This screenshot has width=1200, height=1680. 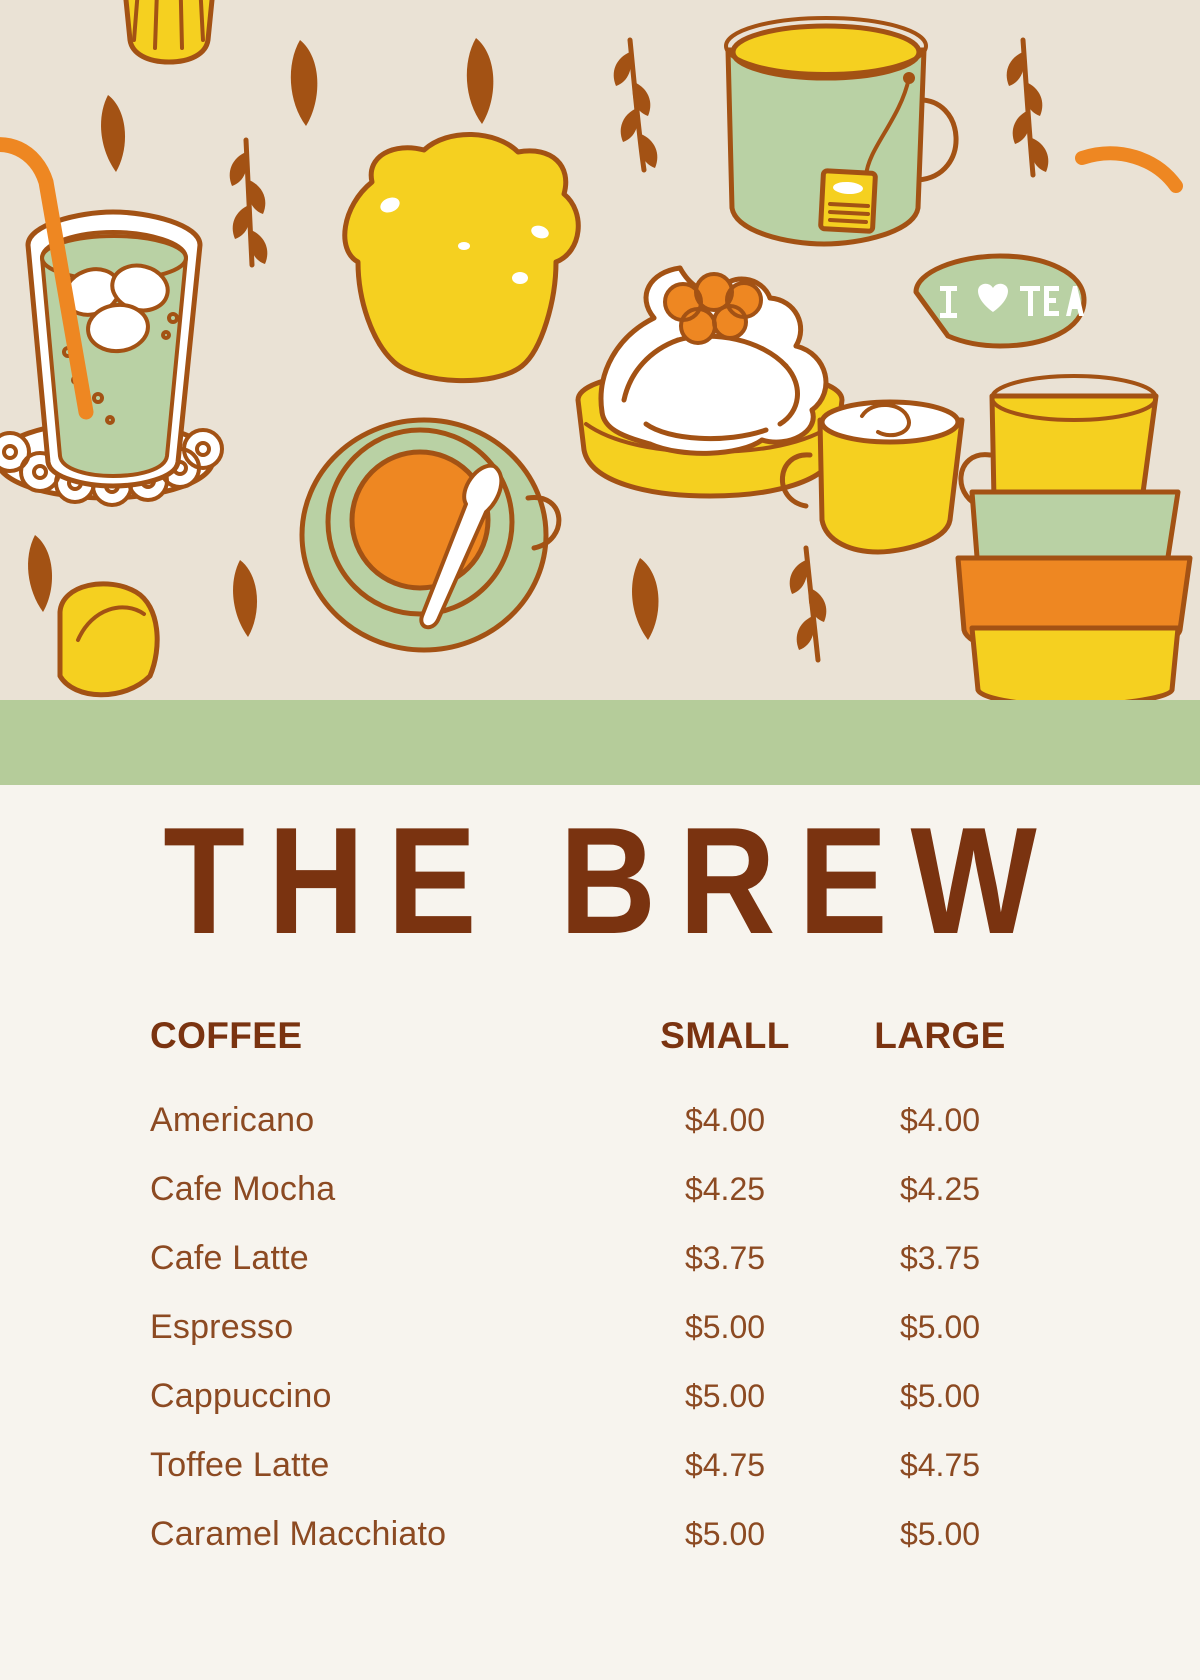 I want to click on menu-item-price-large: $3.75, so click(x=940, y=1258).